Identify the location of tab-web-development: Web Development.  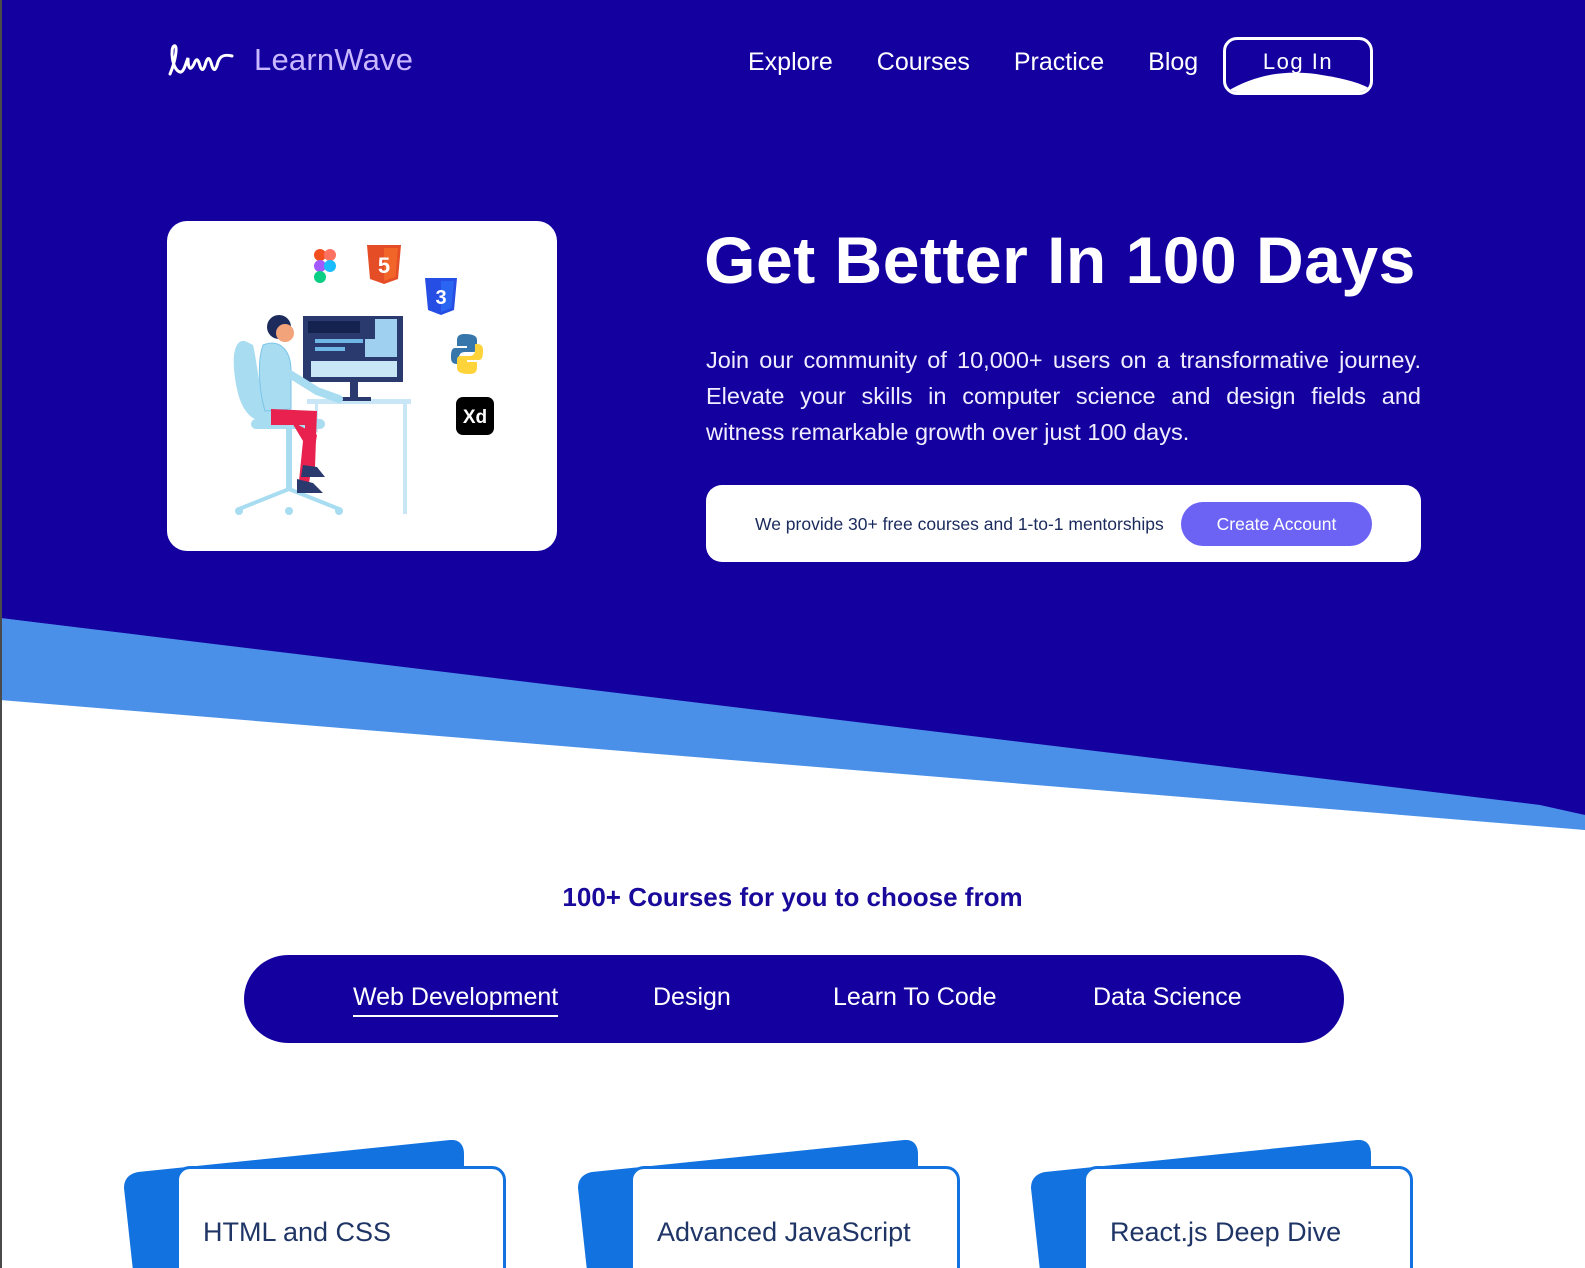
(456, 1000).